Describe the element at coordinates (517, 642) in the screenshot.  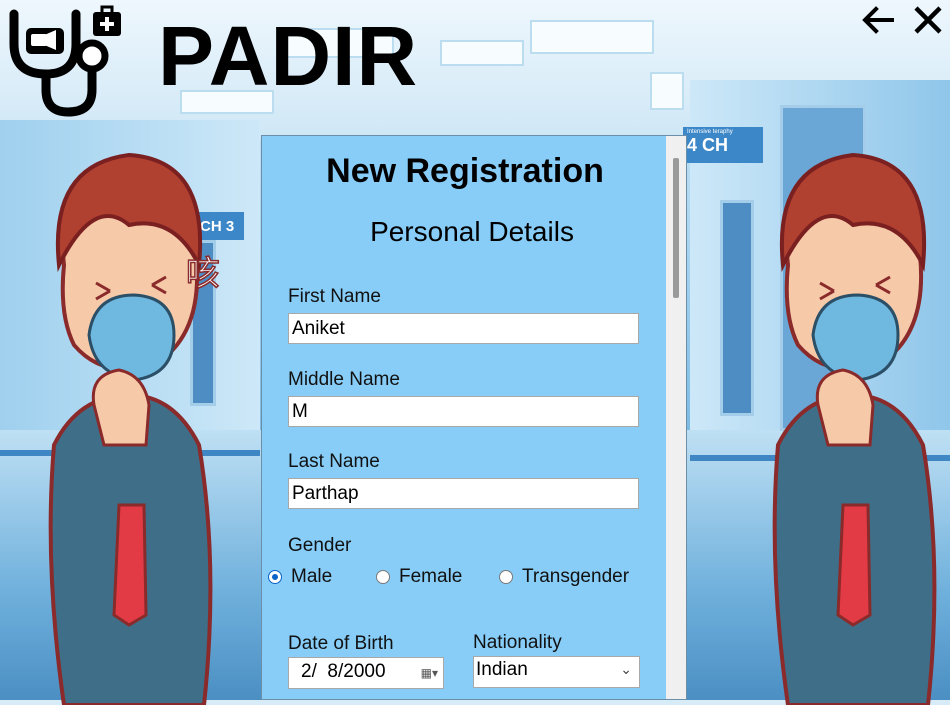
I see `nationality-label: Nationality` at that location.